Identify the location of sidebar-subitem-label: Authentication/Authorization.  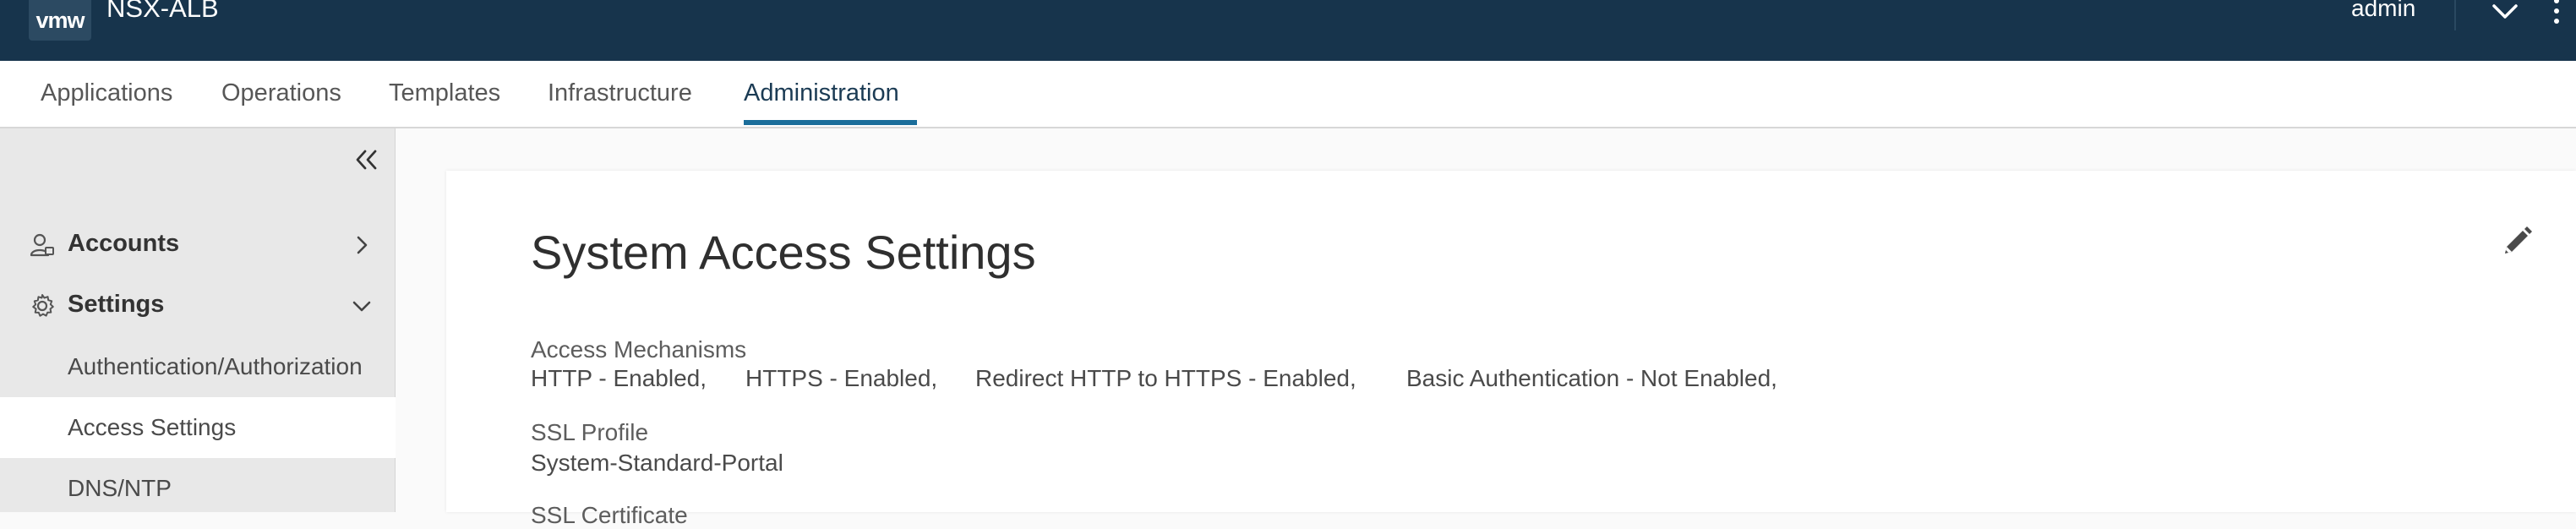
(215, 366).